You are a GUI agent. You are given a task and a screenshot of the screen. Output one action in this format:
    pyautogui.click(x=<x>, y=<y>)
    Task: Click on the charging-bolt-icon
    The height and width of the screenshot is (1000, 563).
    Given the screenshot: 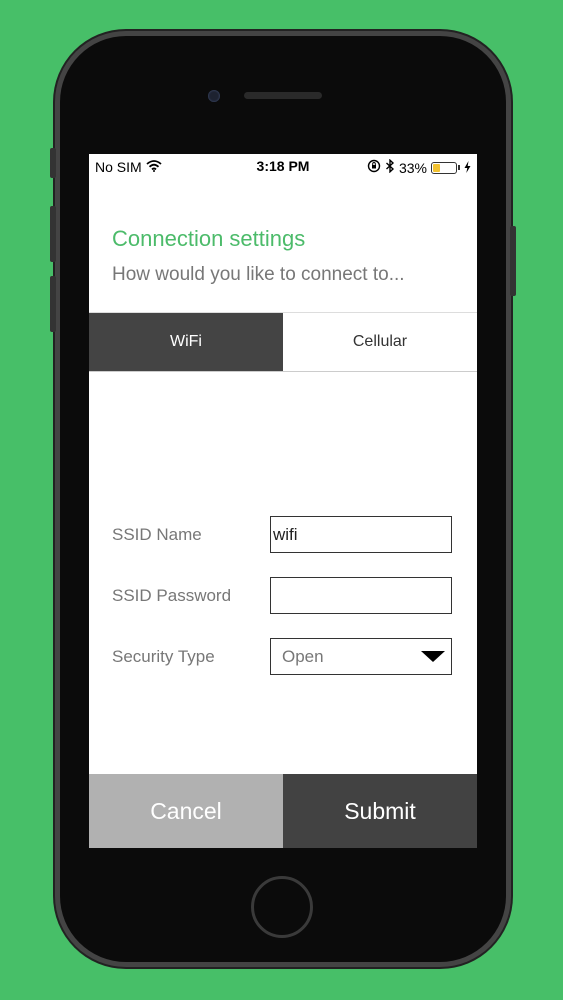 What is the action you would take?
    pyautogui.click(x=467, y=168)
    